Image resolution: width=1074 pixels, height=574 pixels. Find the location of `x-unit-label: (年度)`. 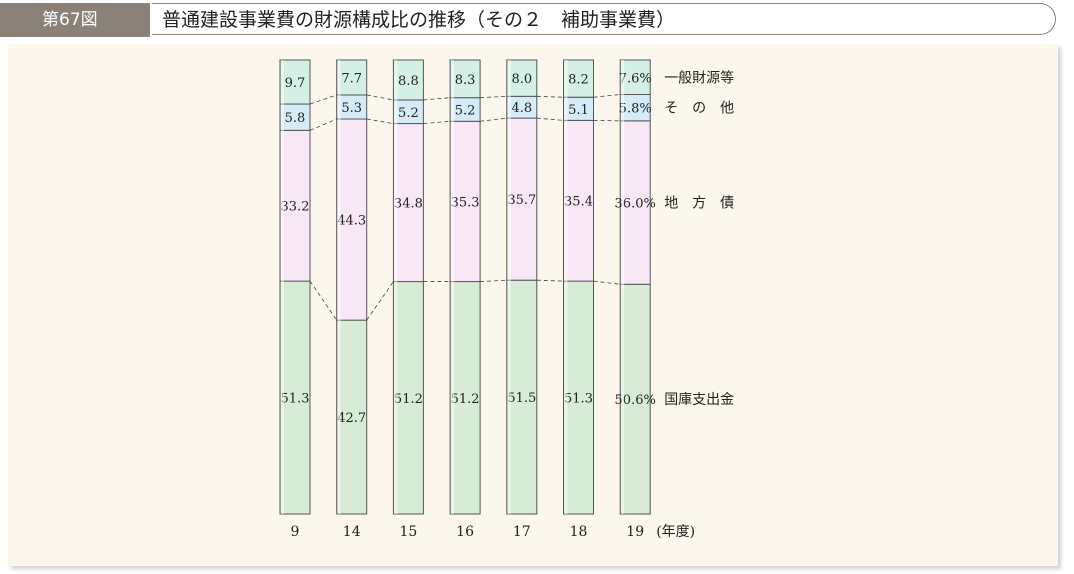

x-unit-label: (年度) is located at coordinates (675, 532).